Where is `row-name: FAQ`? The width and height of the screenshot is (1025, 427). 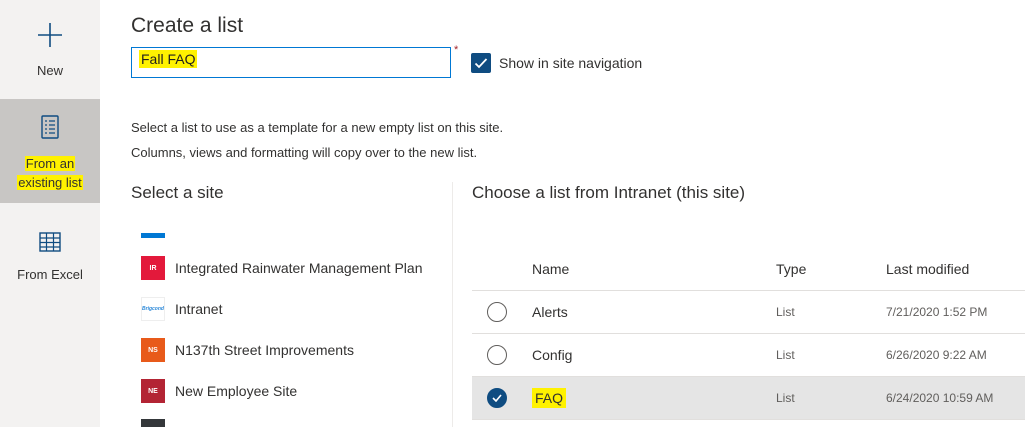 row-name: FAQ is located at coordinates (549, 398).